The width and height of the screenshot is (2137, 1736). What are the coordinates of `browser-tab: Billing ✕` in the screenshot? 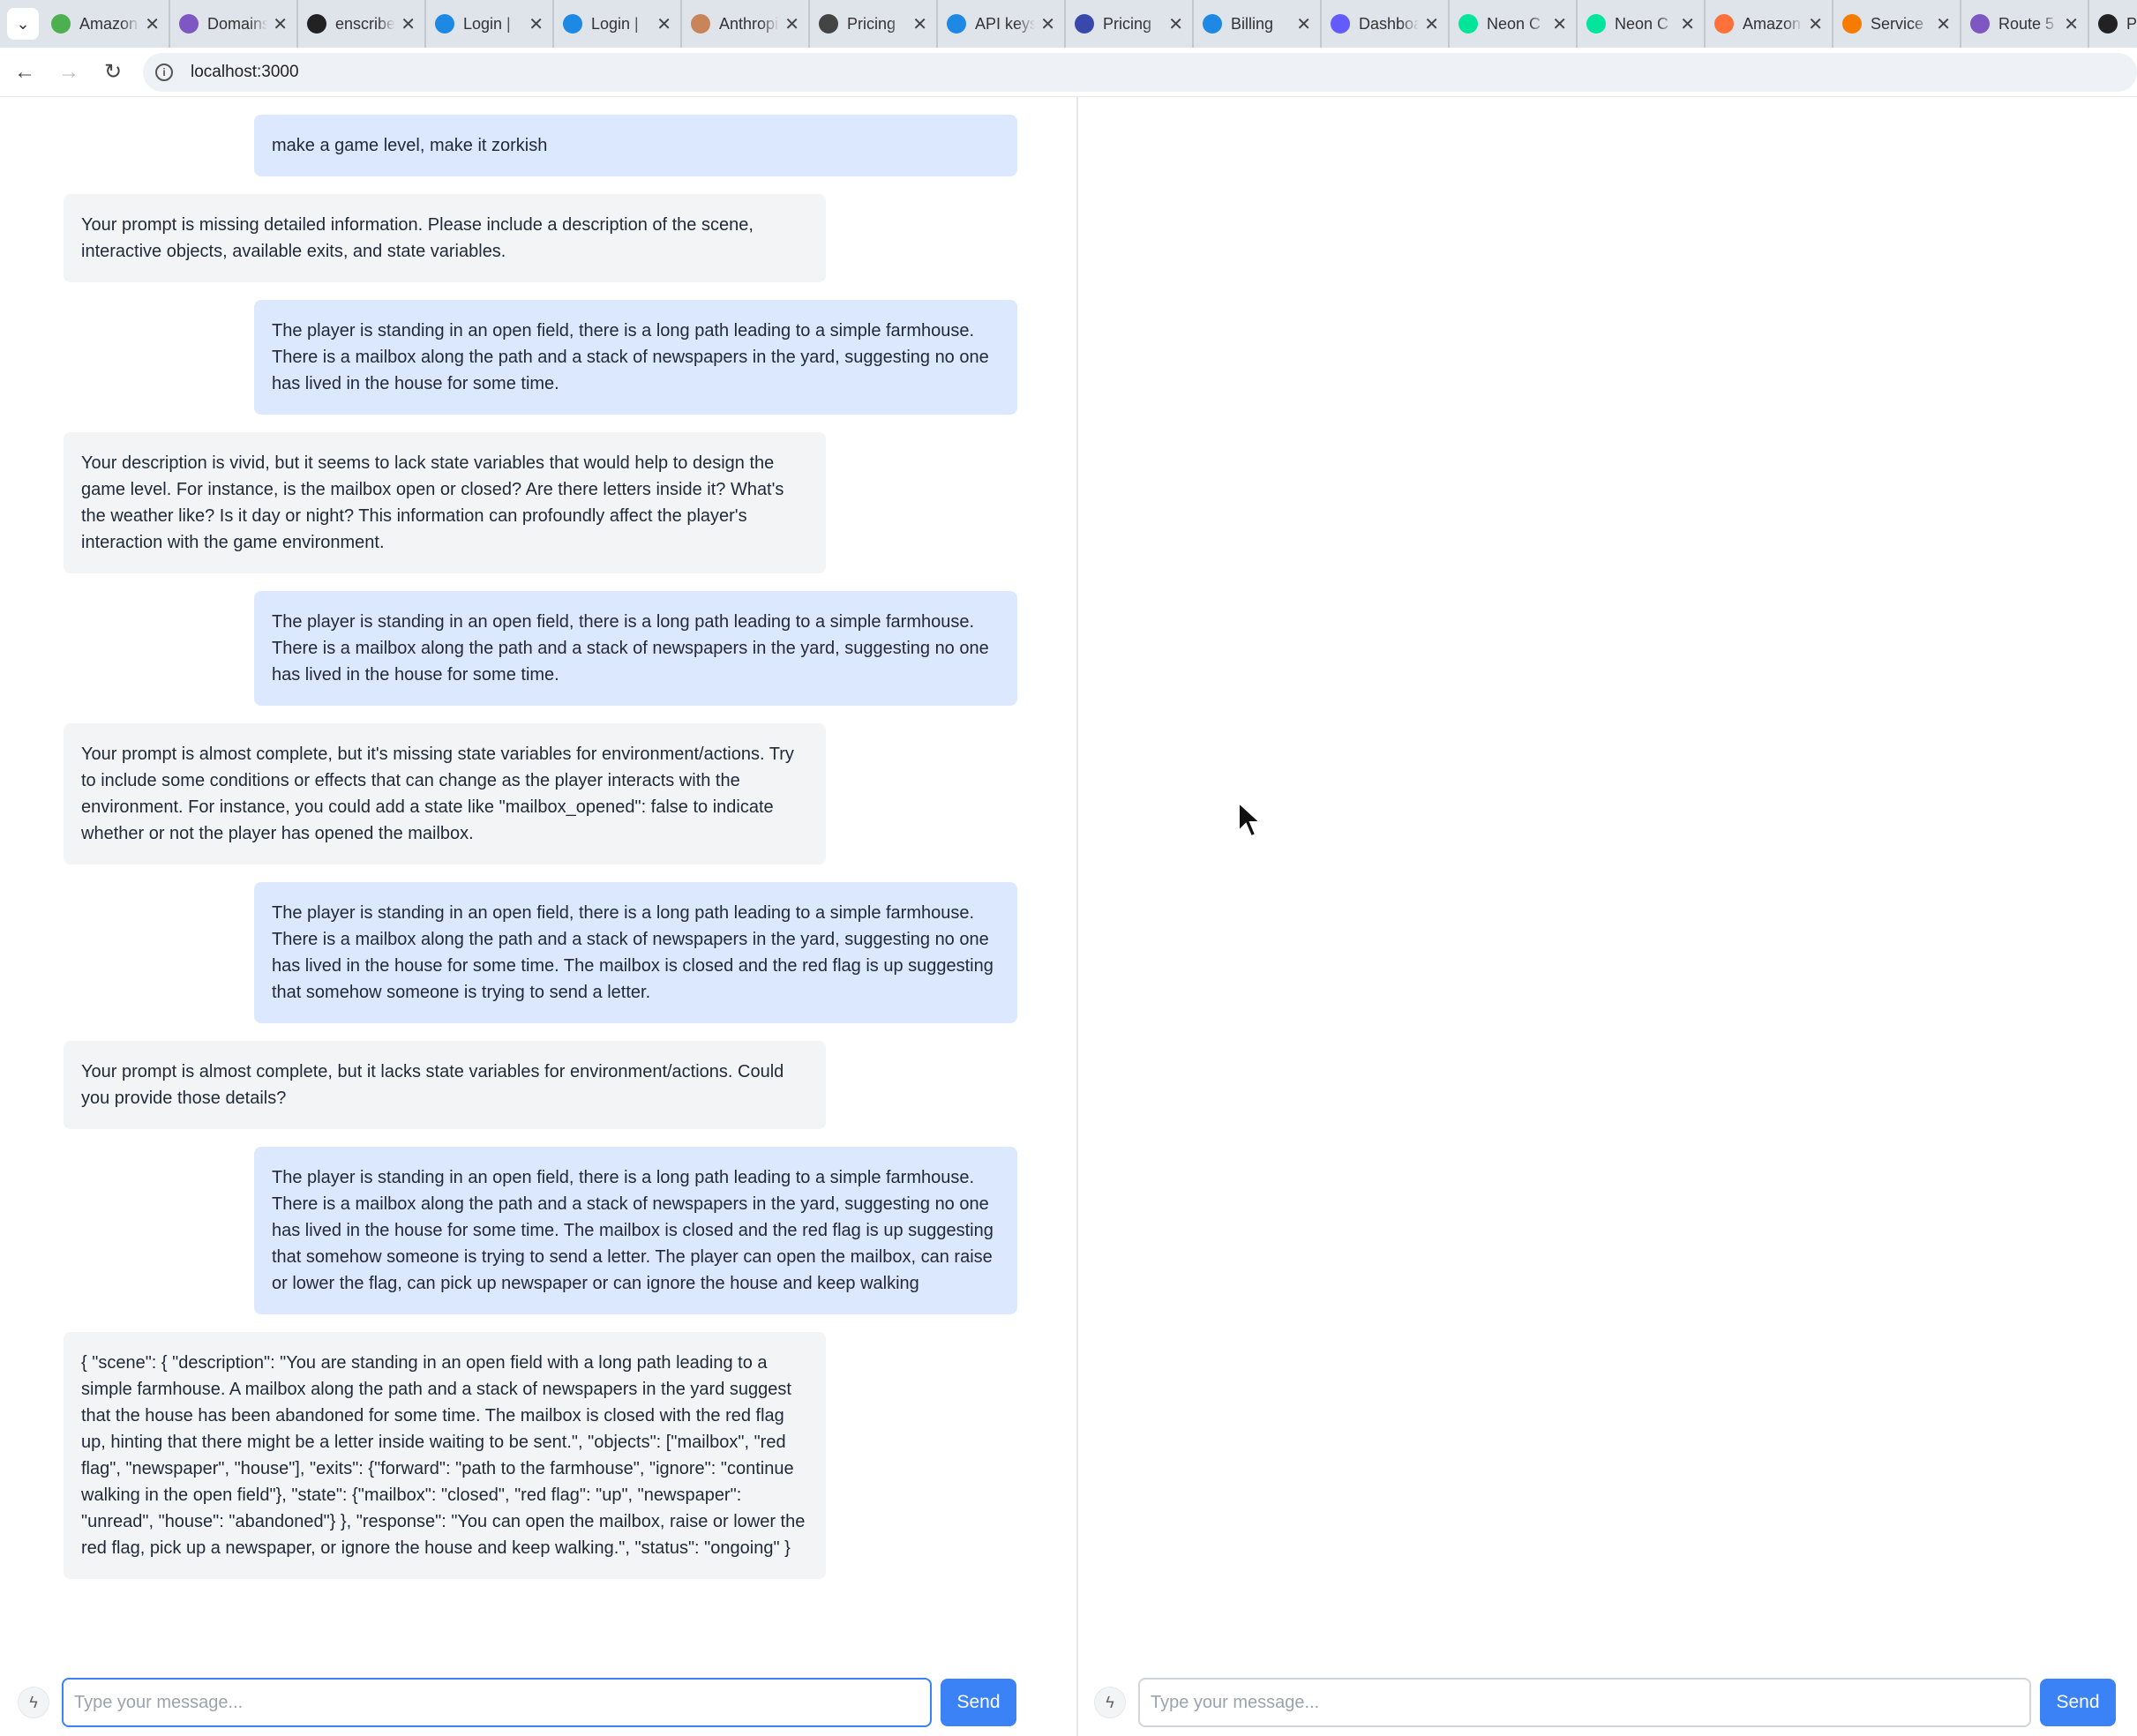 It's located at (1258, 24).